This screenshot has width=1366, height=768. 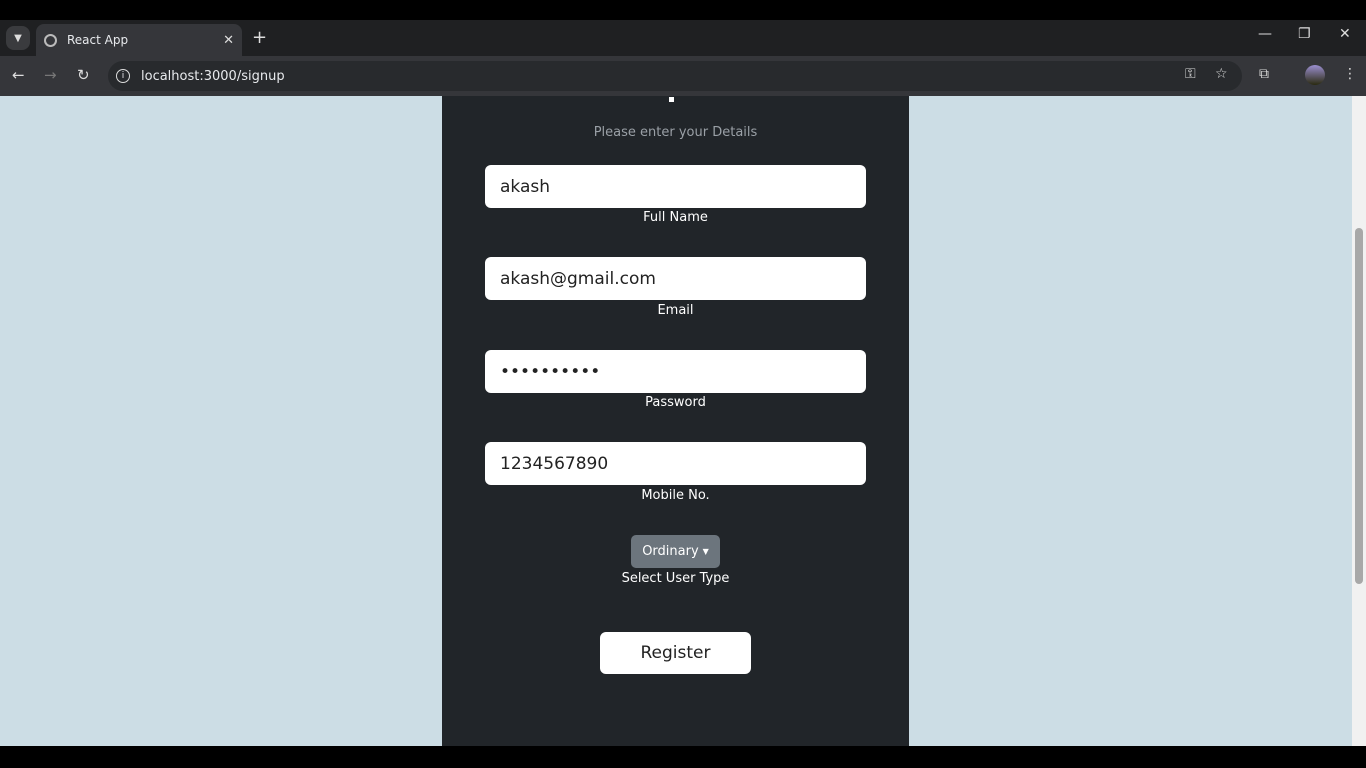 What do you see at coordinates (123, 76) in the screenshot?
I see `site-info-icon: i` at bounding box center [123, 76].